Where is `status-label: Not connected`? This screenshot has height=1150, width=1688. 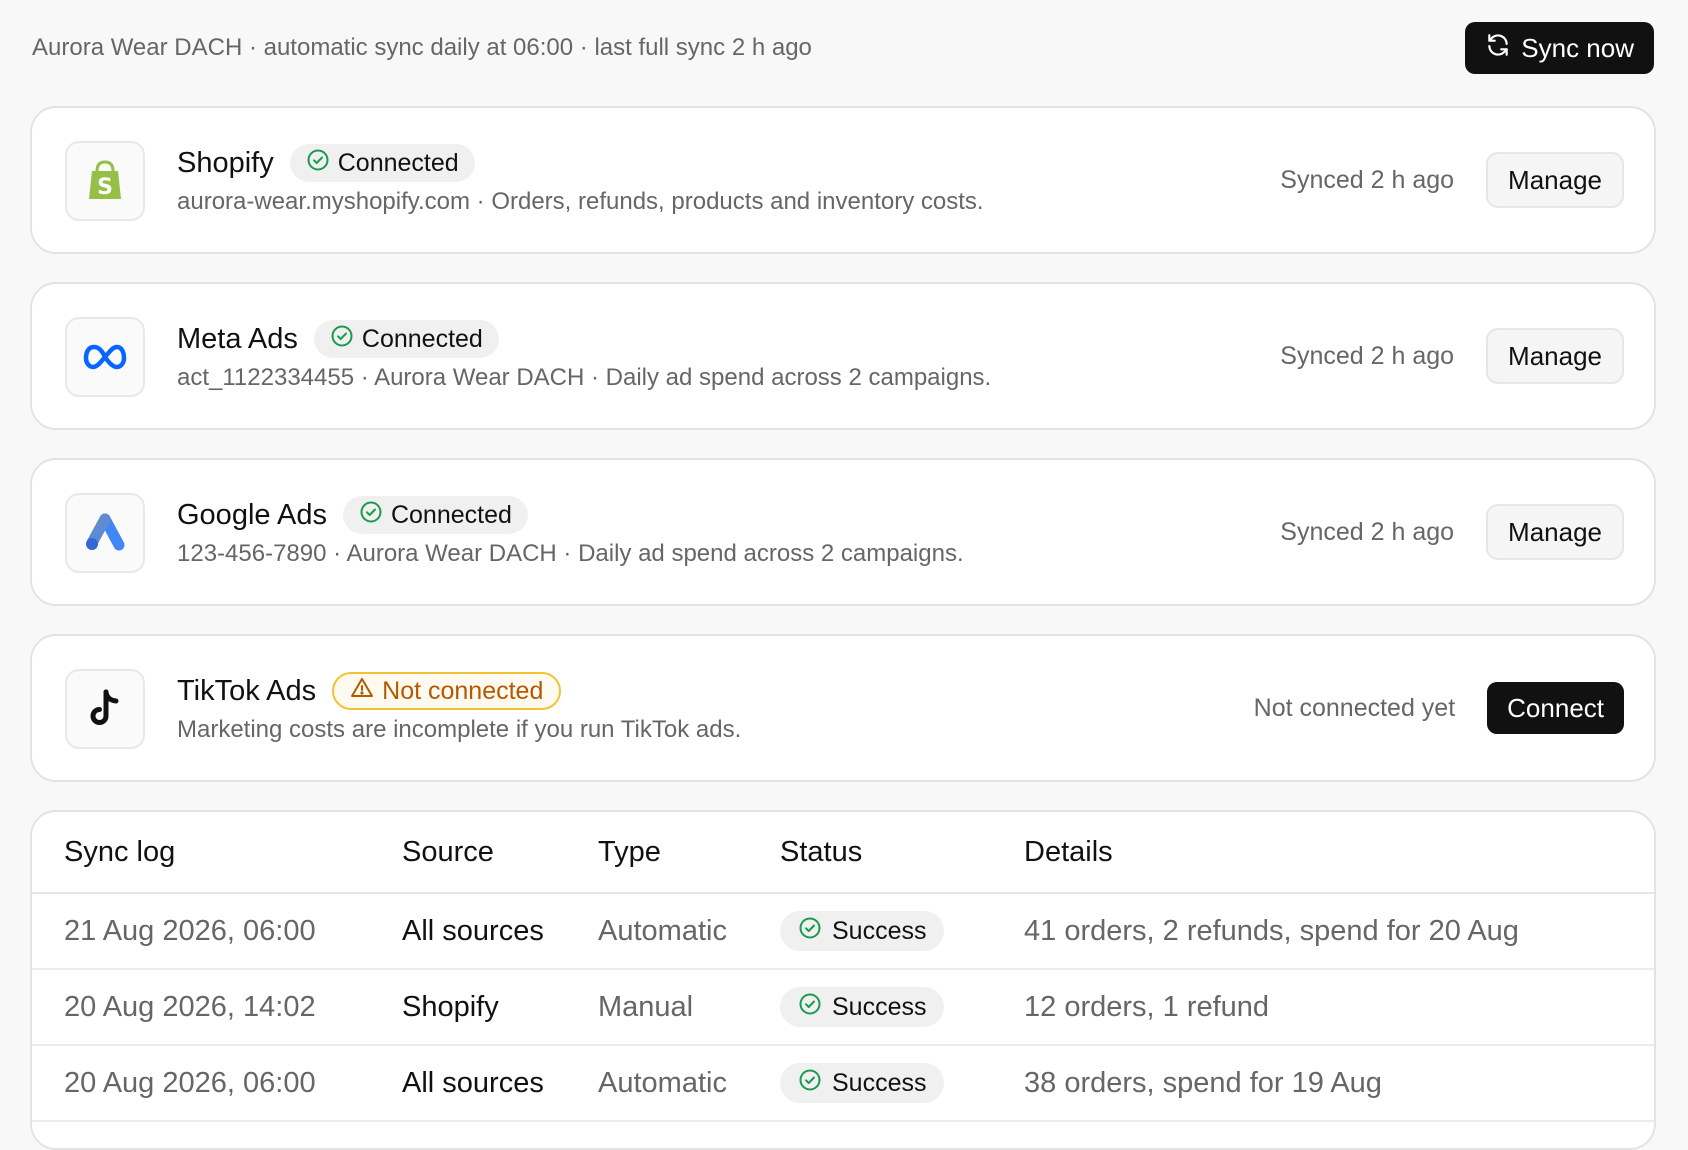 status-label: Not connected is located at coordinates (463, 690).